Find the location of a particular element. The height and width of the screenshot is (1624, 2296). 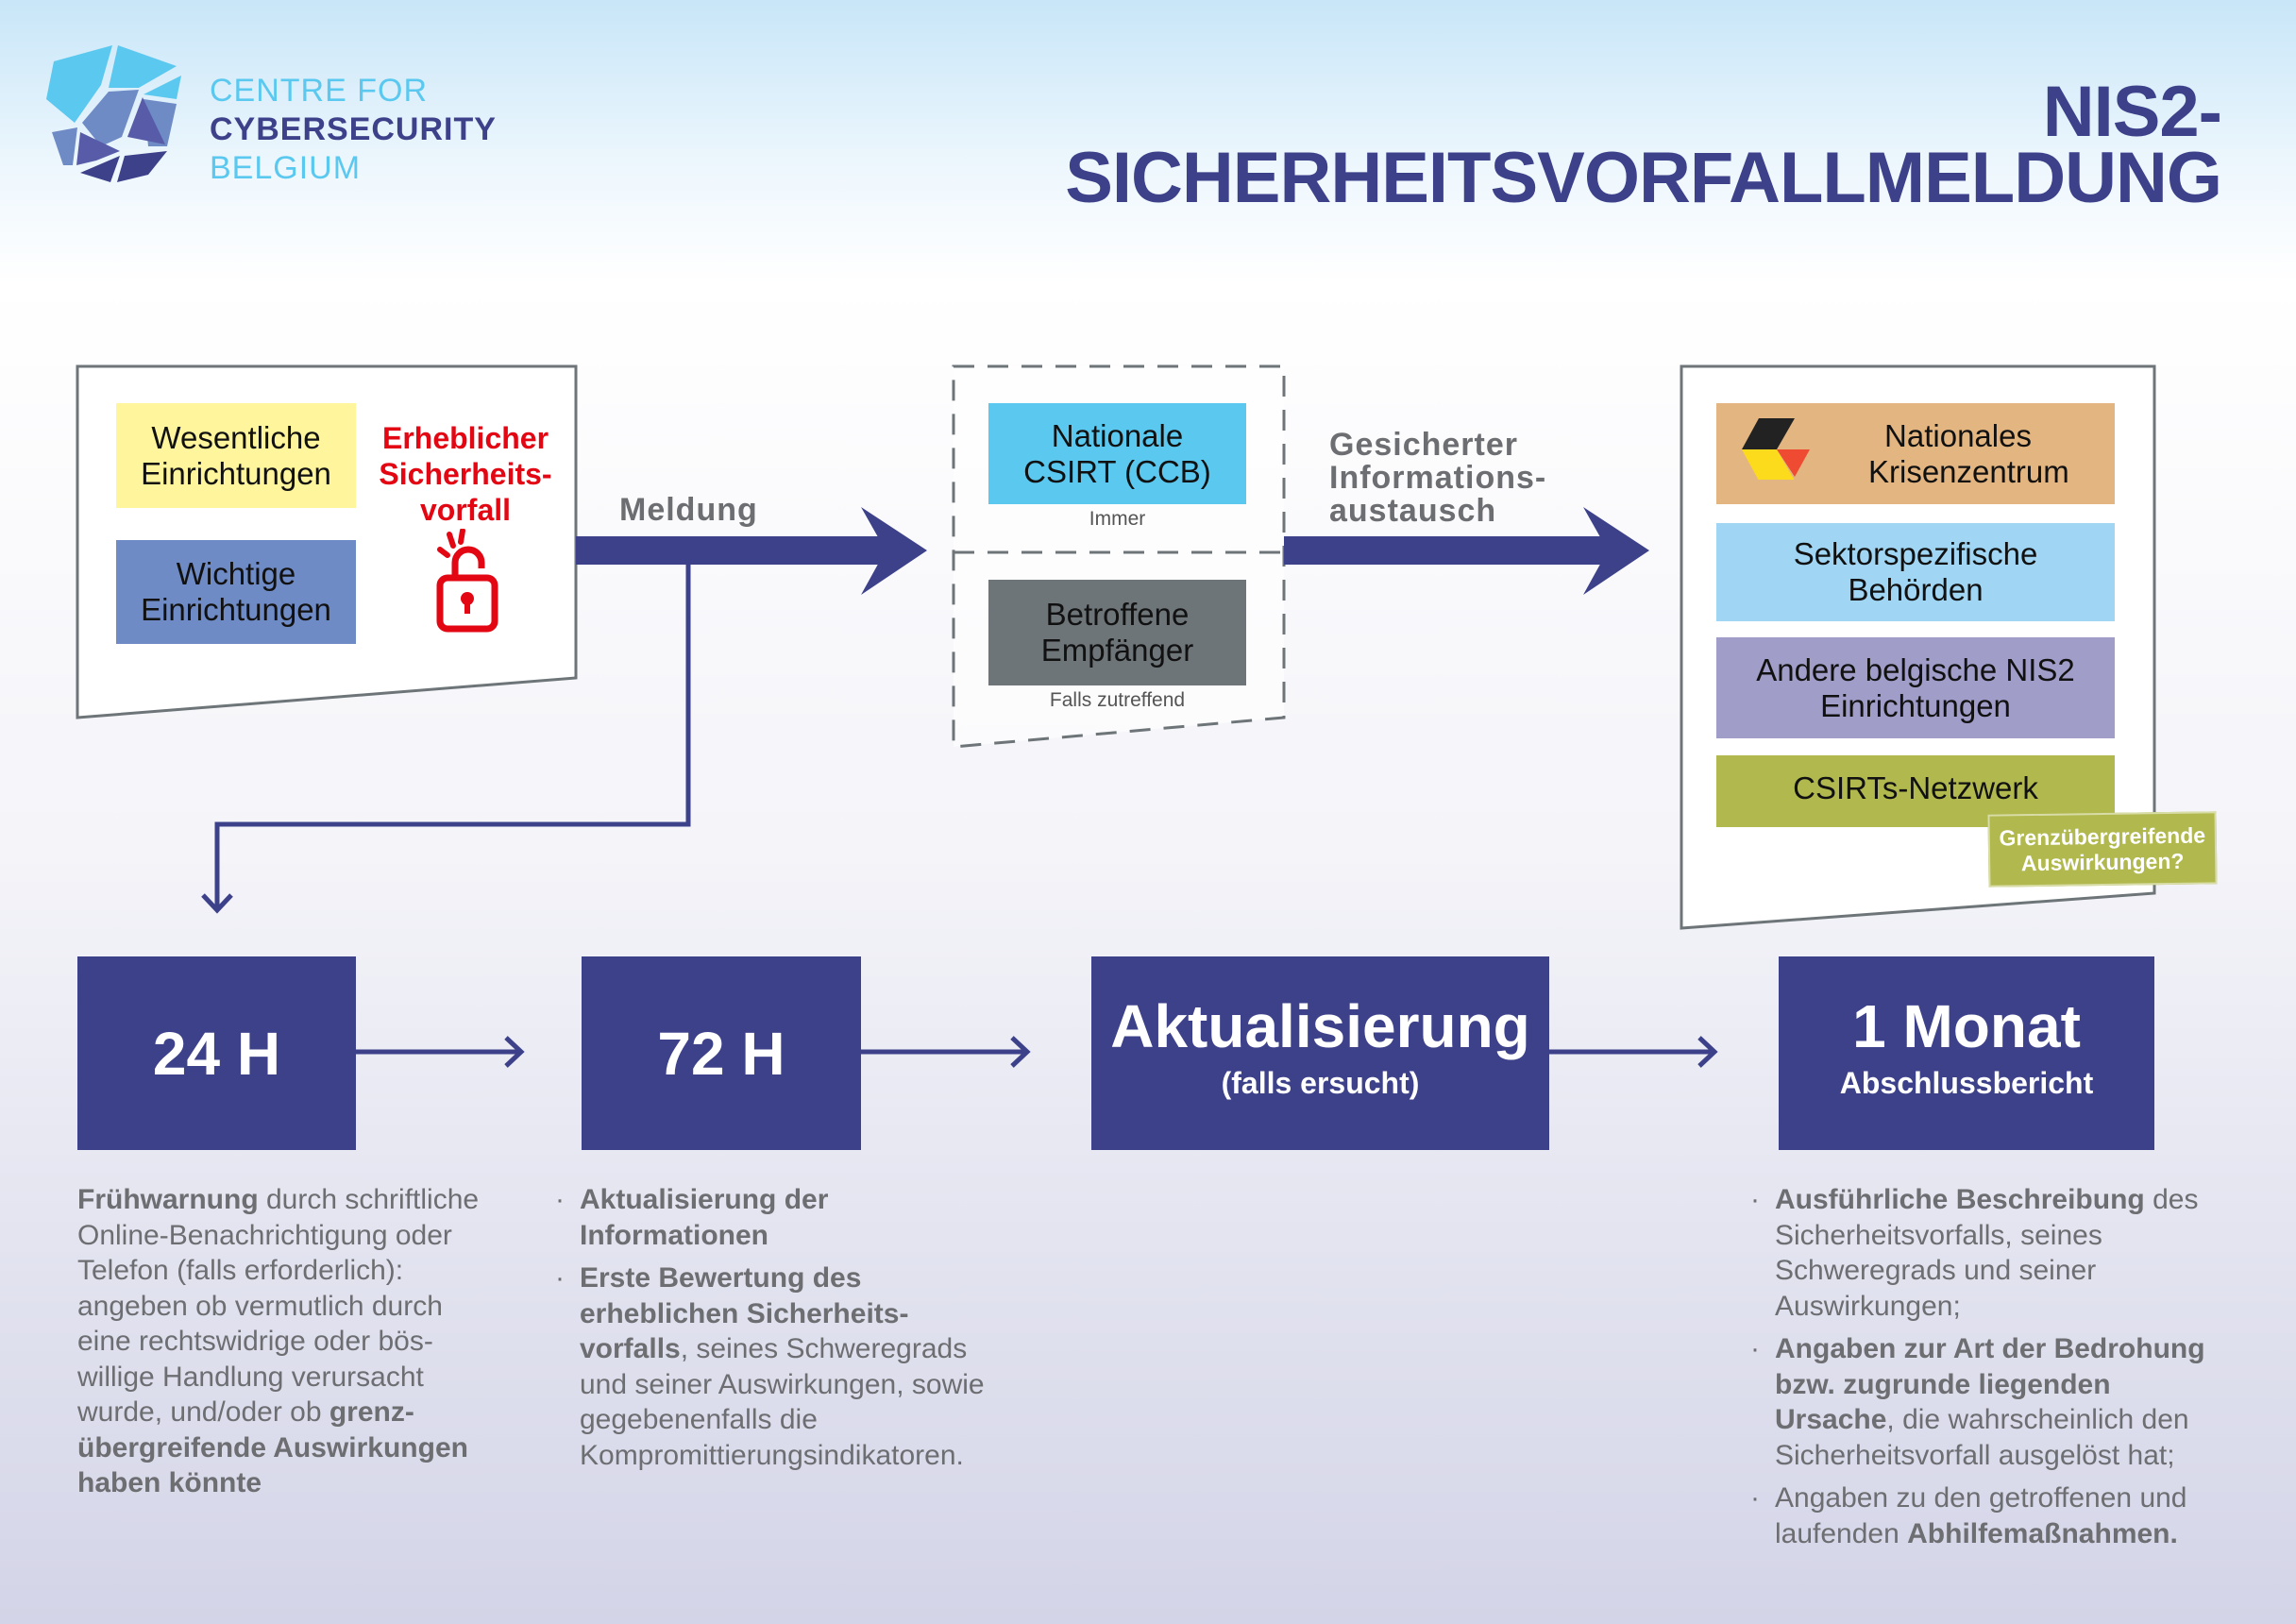

emphasized-text: Abhilfemaßnahmen. is located at coordinates (2042, 1533).